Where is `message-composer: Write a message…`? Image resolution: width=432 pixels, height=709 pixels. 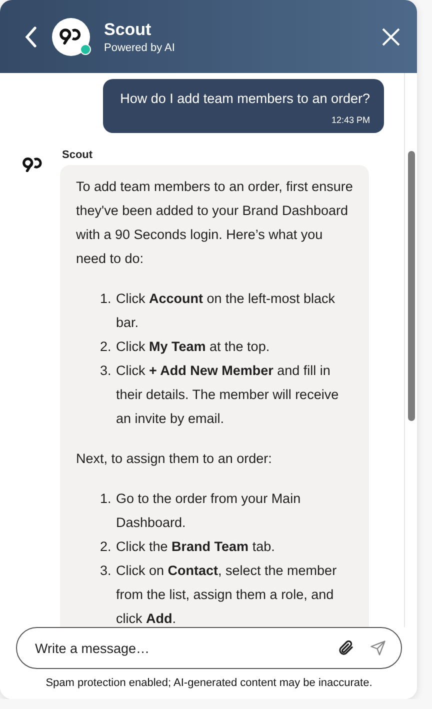
message-composer: Write a message… is located at coordinates (209, 648).